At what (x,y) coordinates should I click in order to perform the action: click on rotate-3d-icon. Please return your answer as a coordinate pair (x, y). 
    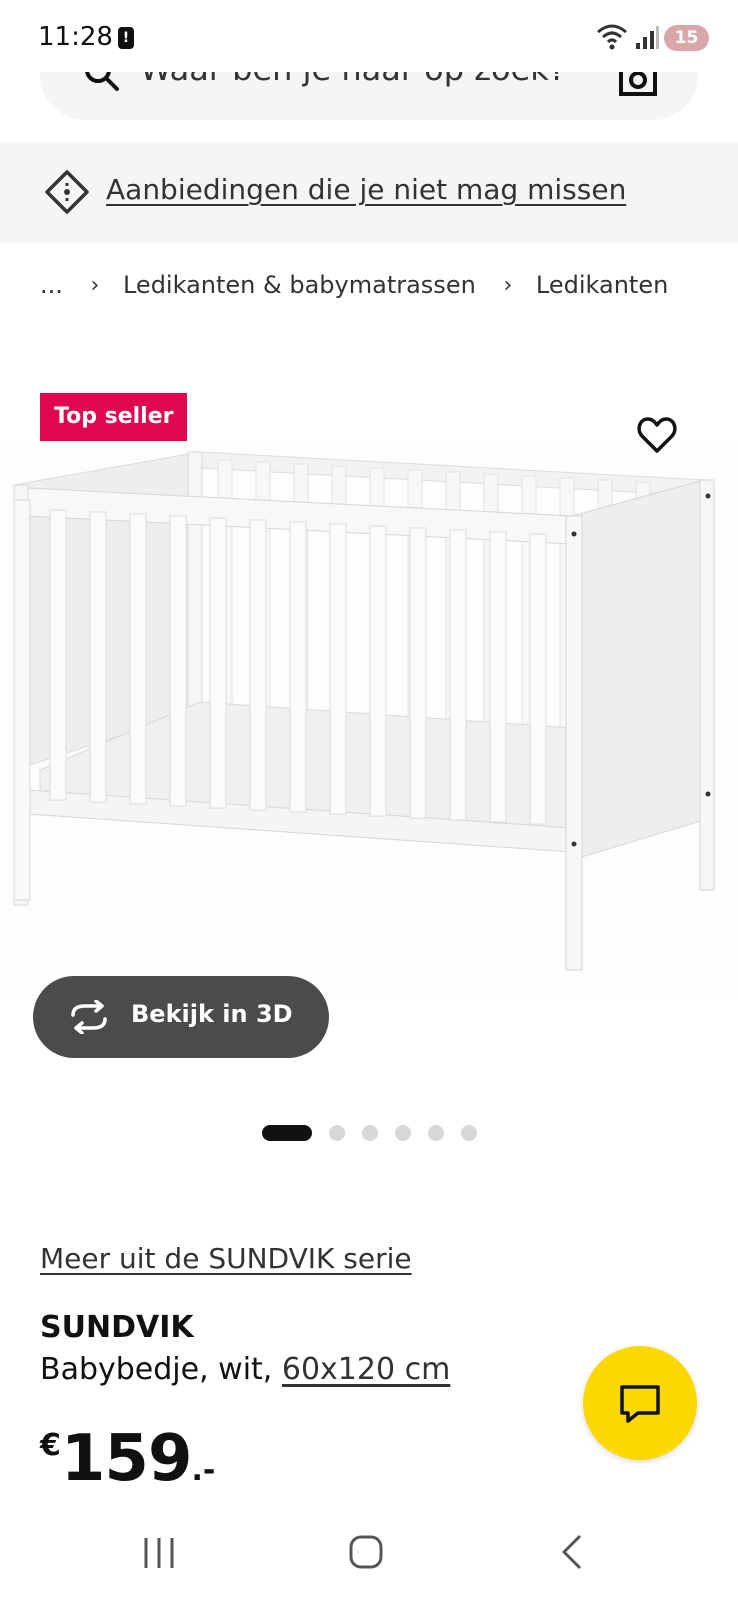
    Looking at the image, I should click on (89, 1017).